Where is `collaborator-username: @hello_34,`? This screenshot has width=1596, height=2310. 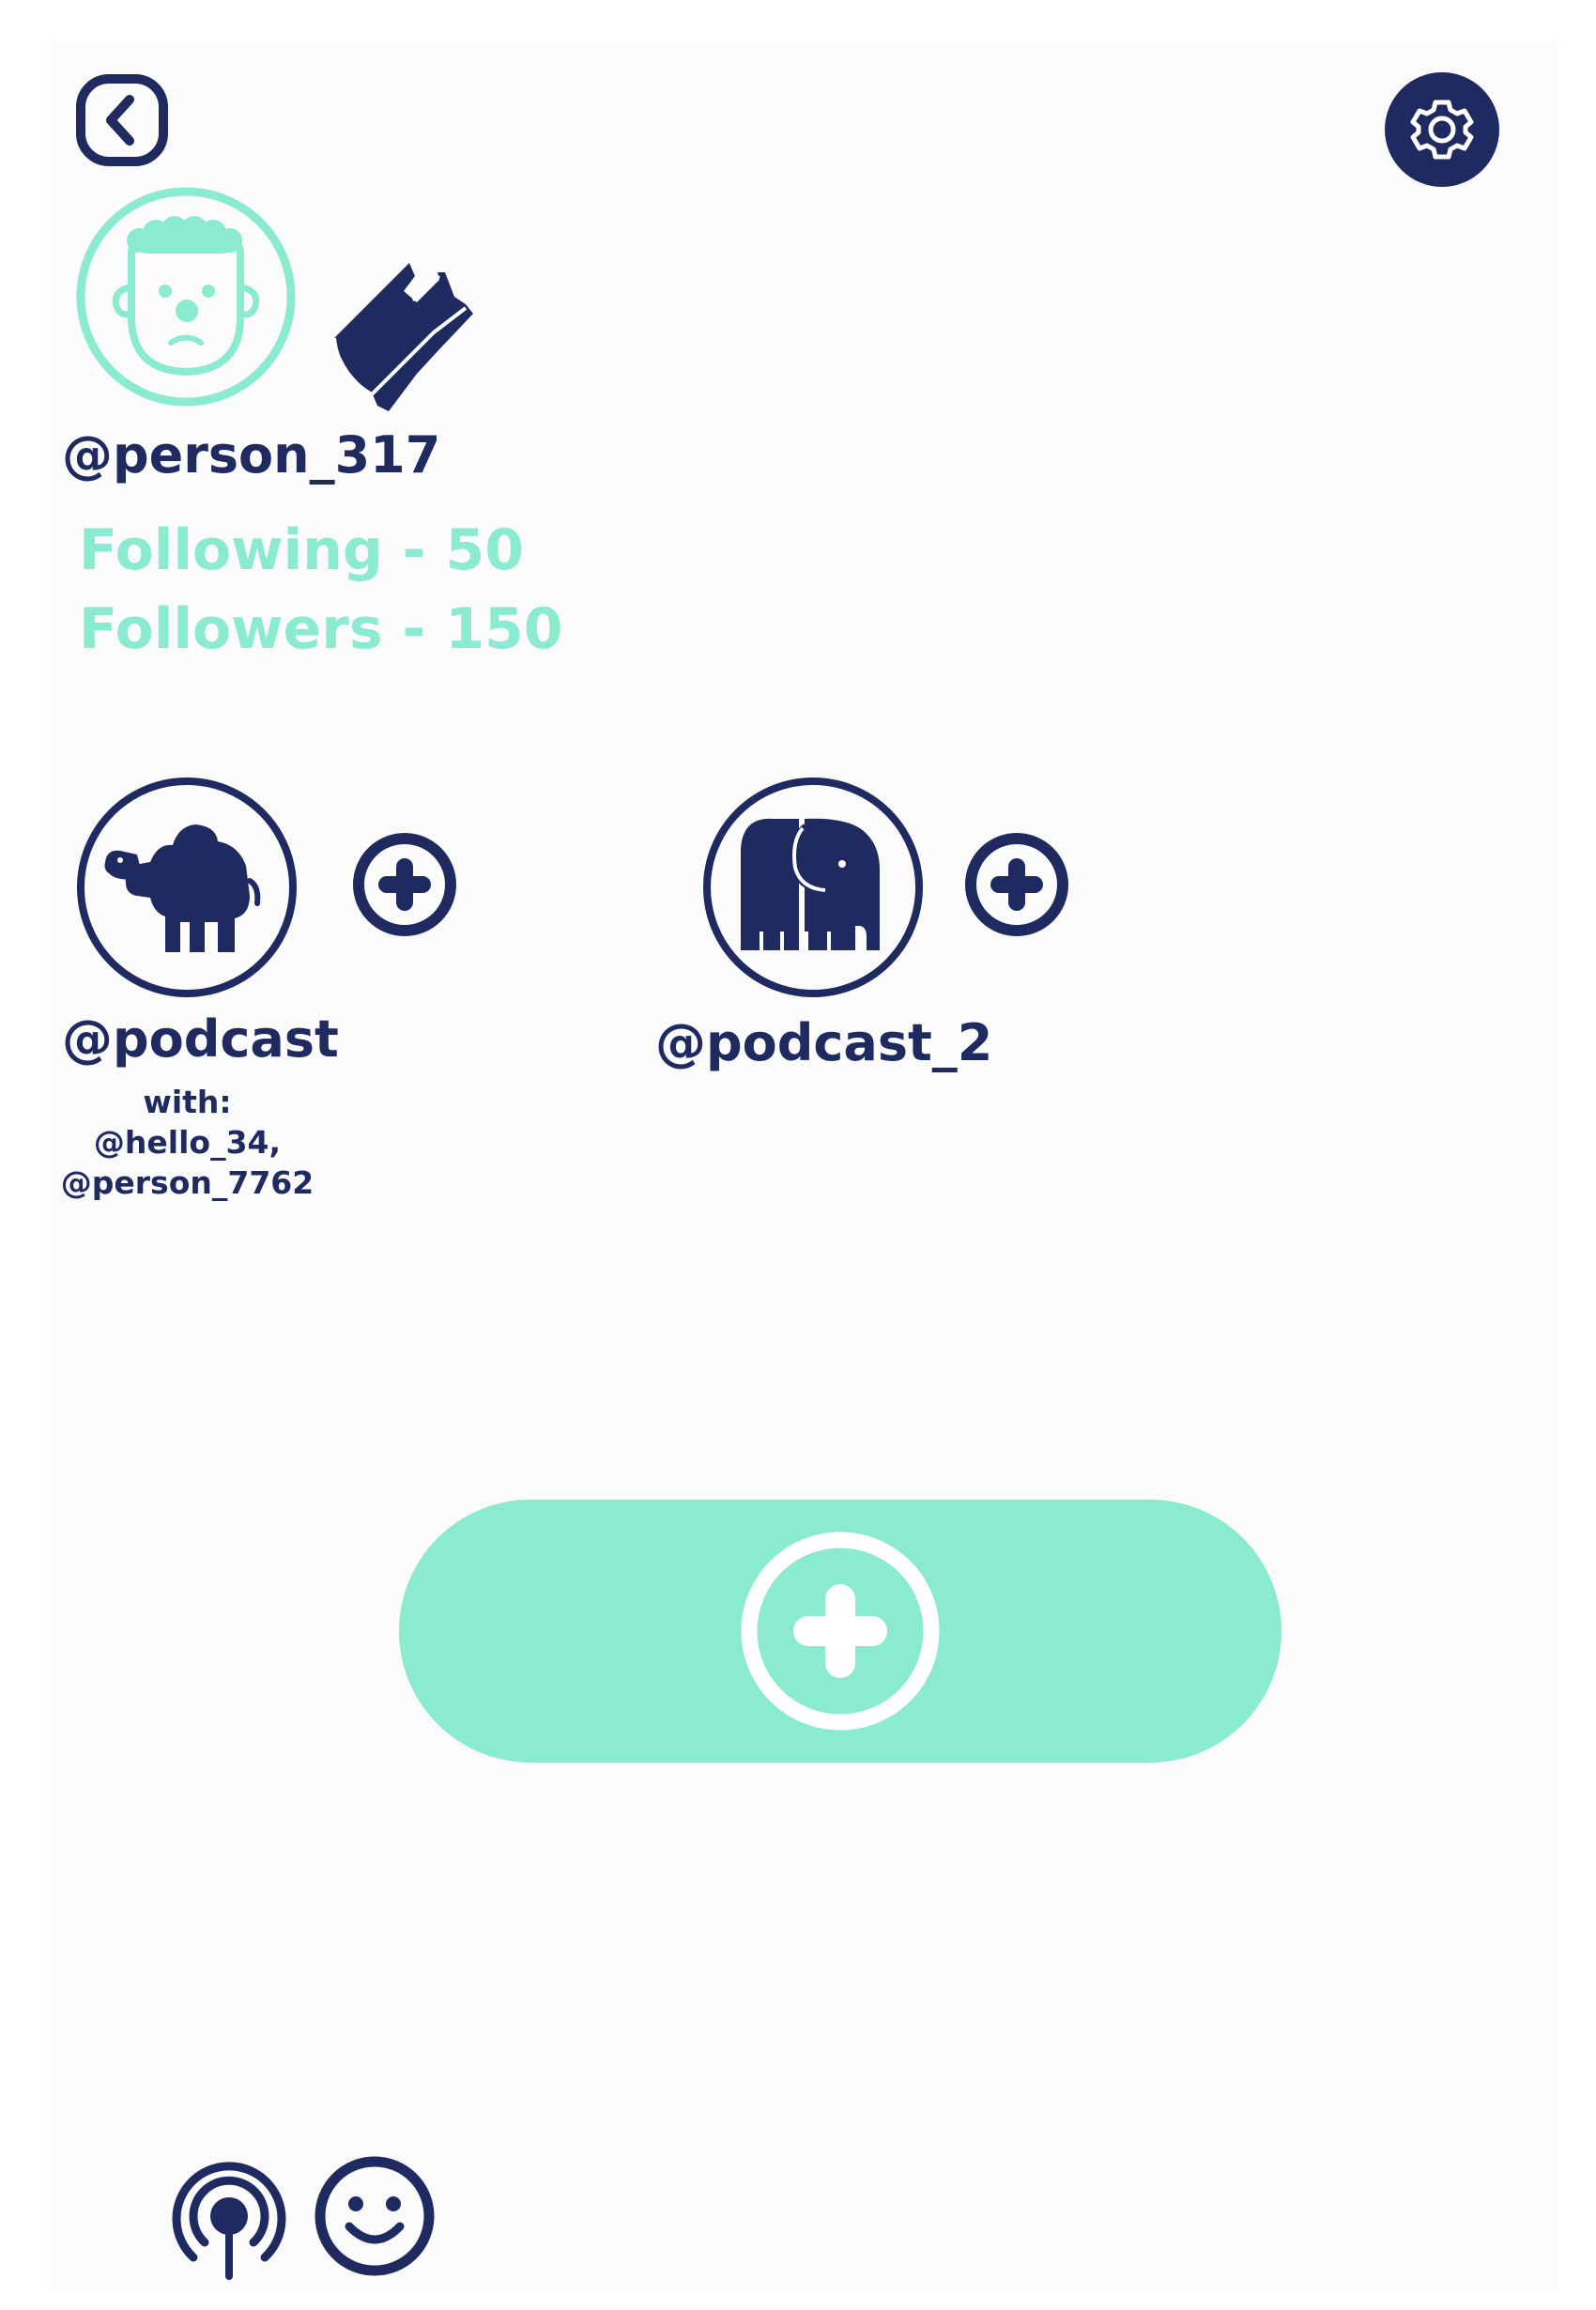 collaborator-username: @hello_34, is located at coordinates (187, 1142).